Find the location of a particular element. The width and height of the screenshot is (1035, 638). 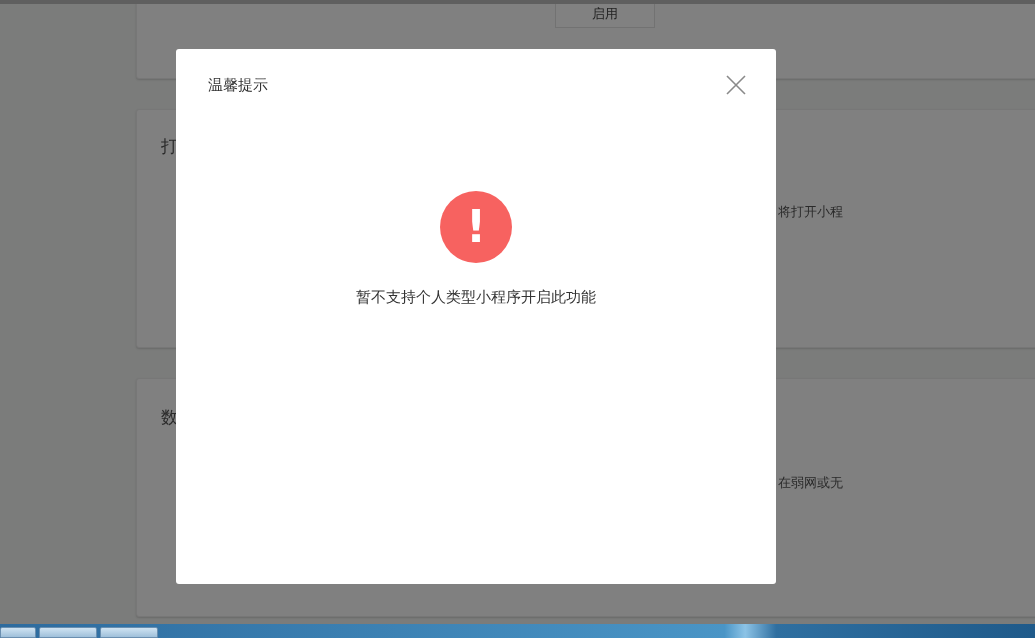

close-icon is located at coordinates (736, 85).